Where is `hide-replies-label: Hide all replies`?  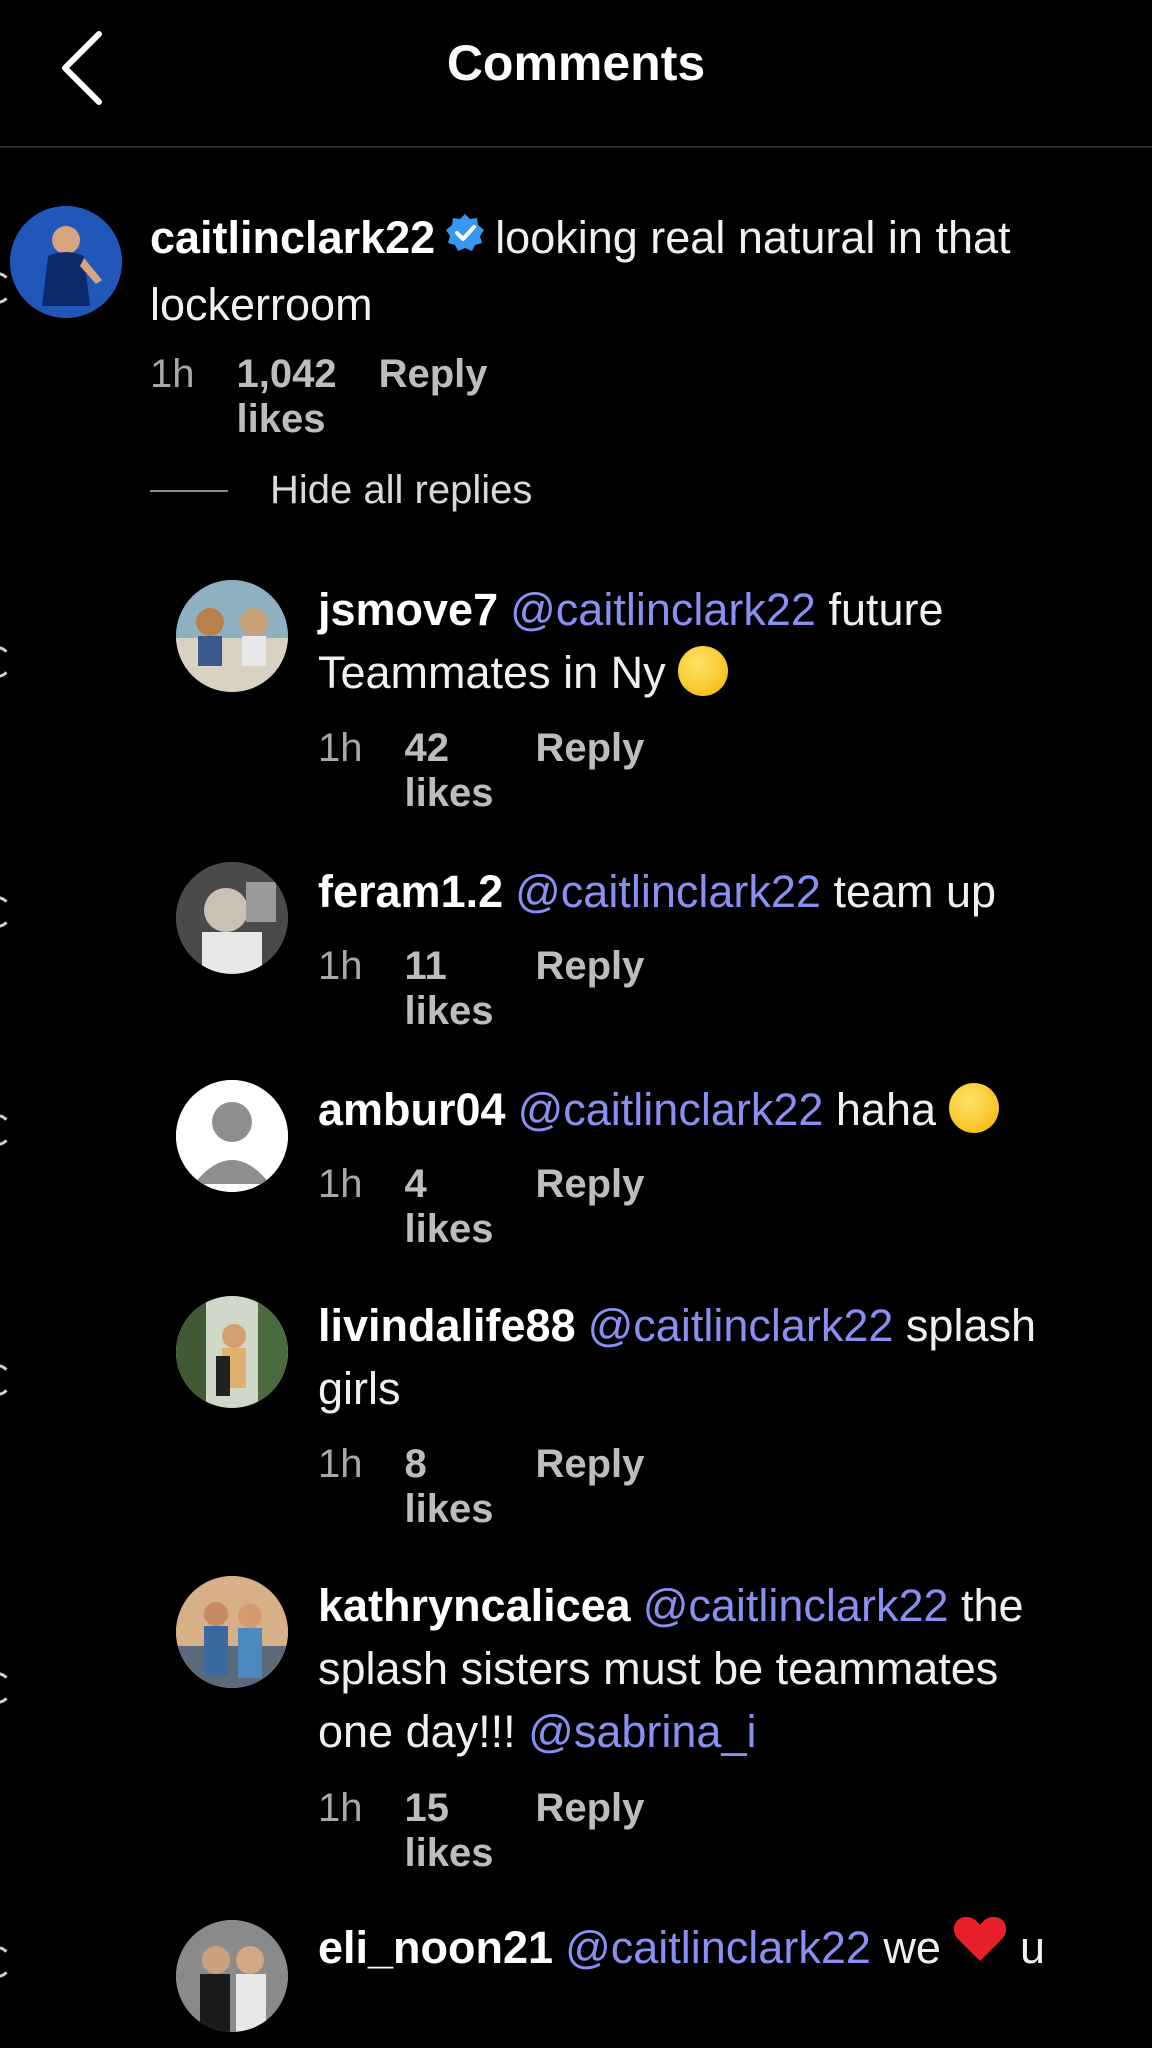 hide-replies-label: Hide all replies is located at coordinates (401, 490).